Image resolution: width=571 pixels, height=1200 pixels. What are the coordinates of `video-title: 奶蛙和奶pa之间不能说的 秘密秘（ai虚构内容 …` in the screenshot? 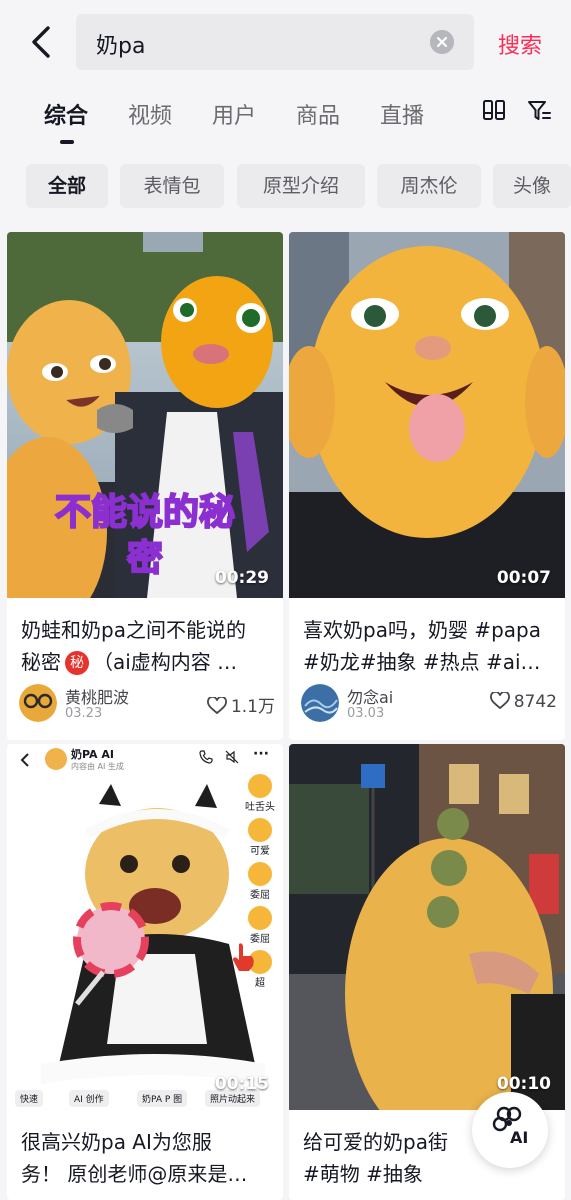 It's located at (148, 646).